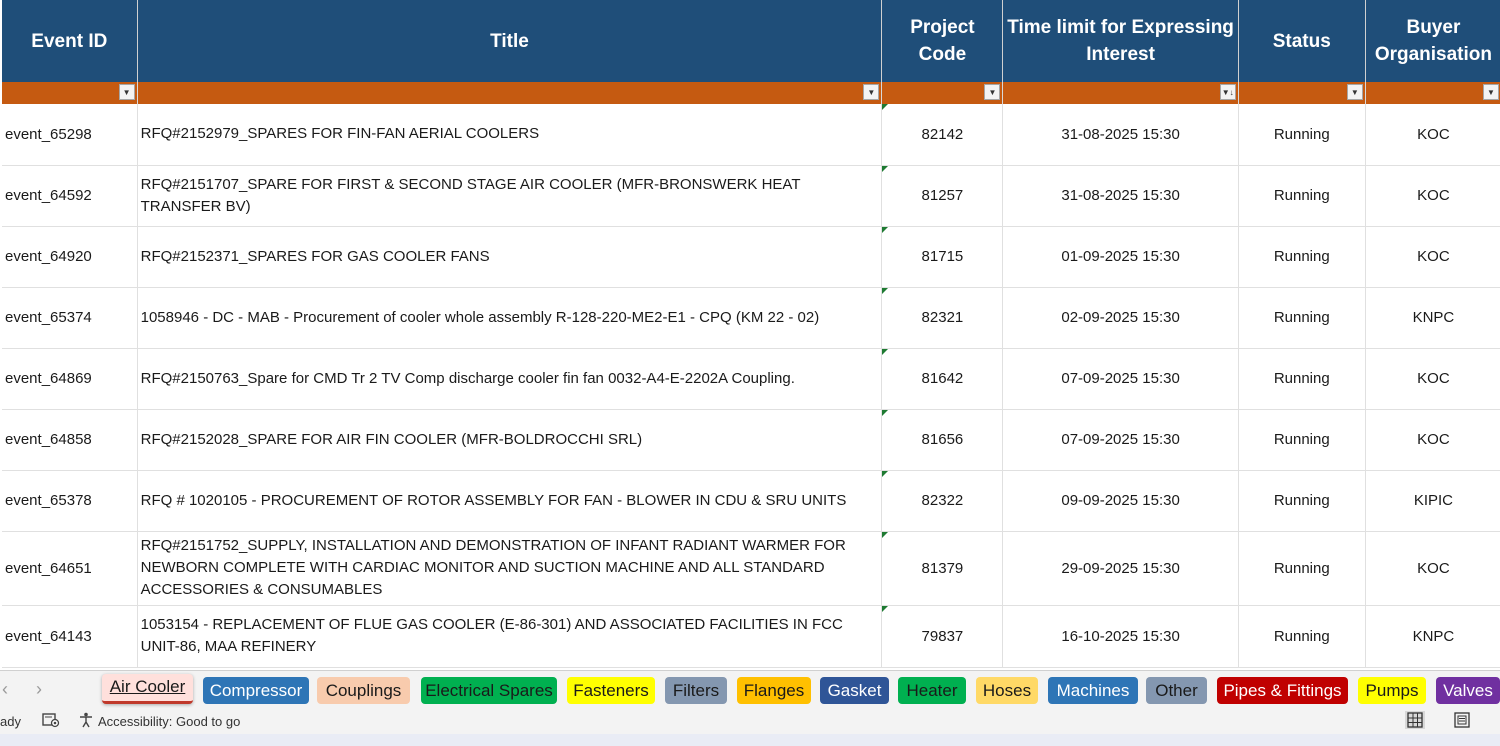  I want to click on chevron-left-icon: ‹, so click(5, 689).